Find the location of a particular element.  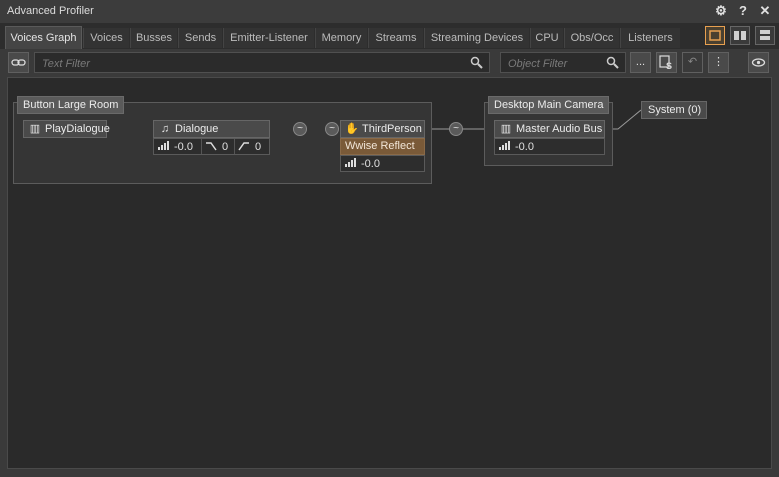

object-filter-field is located at coordinates (563, 62).